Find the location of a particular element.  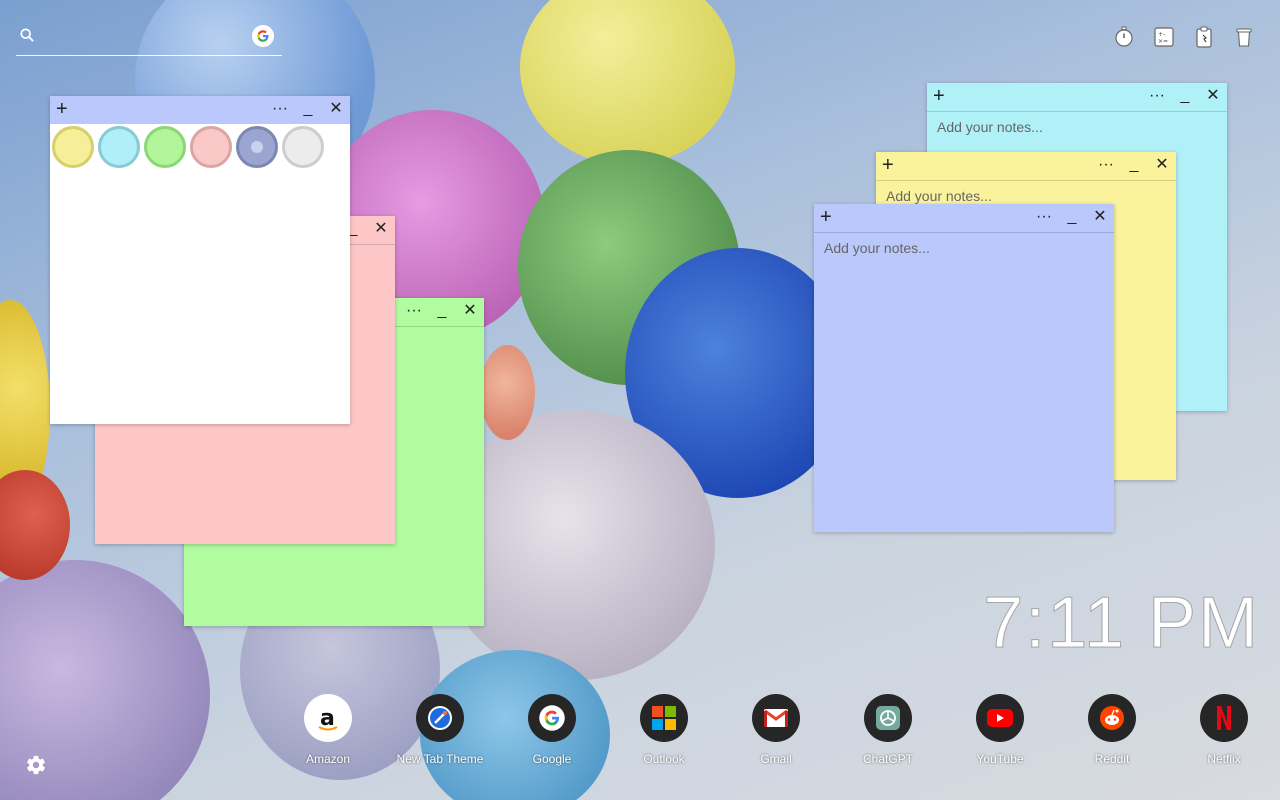

shortcut-label: Google is located at coordinates (552, 759).